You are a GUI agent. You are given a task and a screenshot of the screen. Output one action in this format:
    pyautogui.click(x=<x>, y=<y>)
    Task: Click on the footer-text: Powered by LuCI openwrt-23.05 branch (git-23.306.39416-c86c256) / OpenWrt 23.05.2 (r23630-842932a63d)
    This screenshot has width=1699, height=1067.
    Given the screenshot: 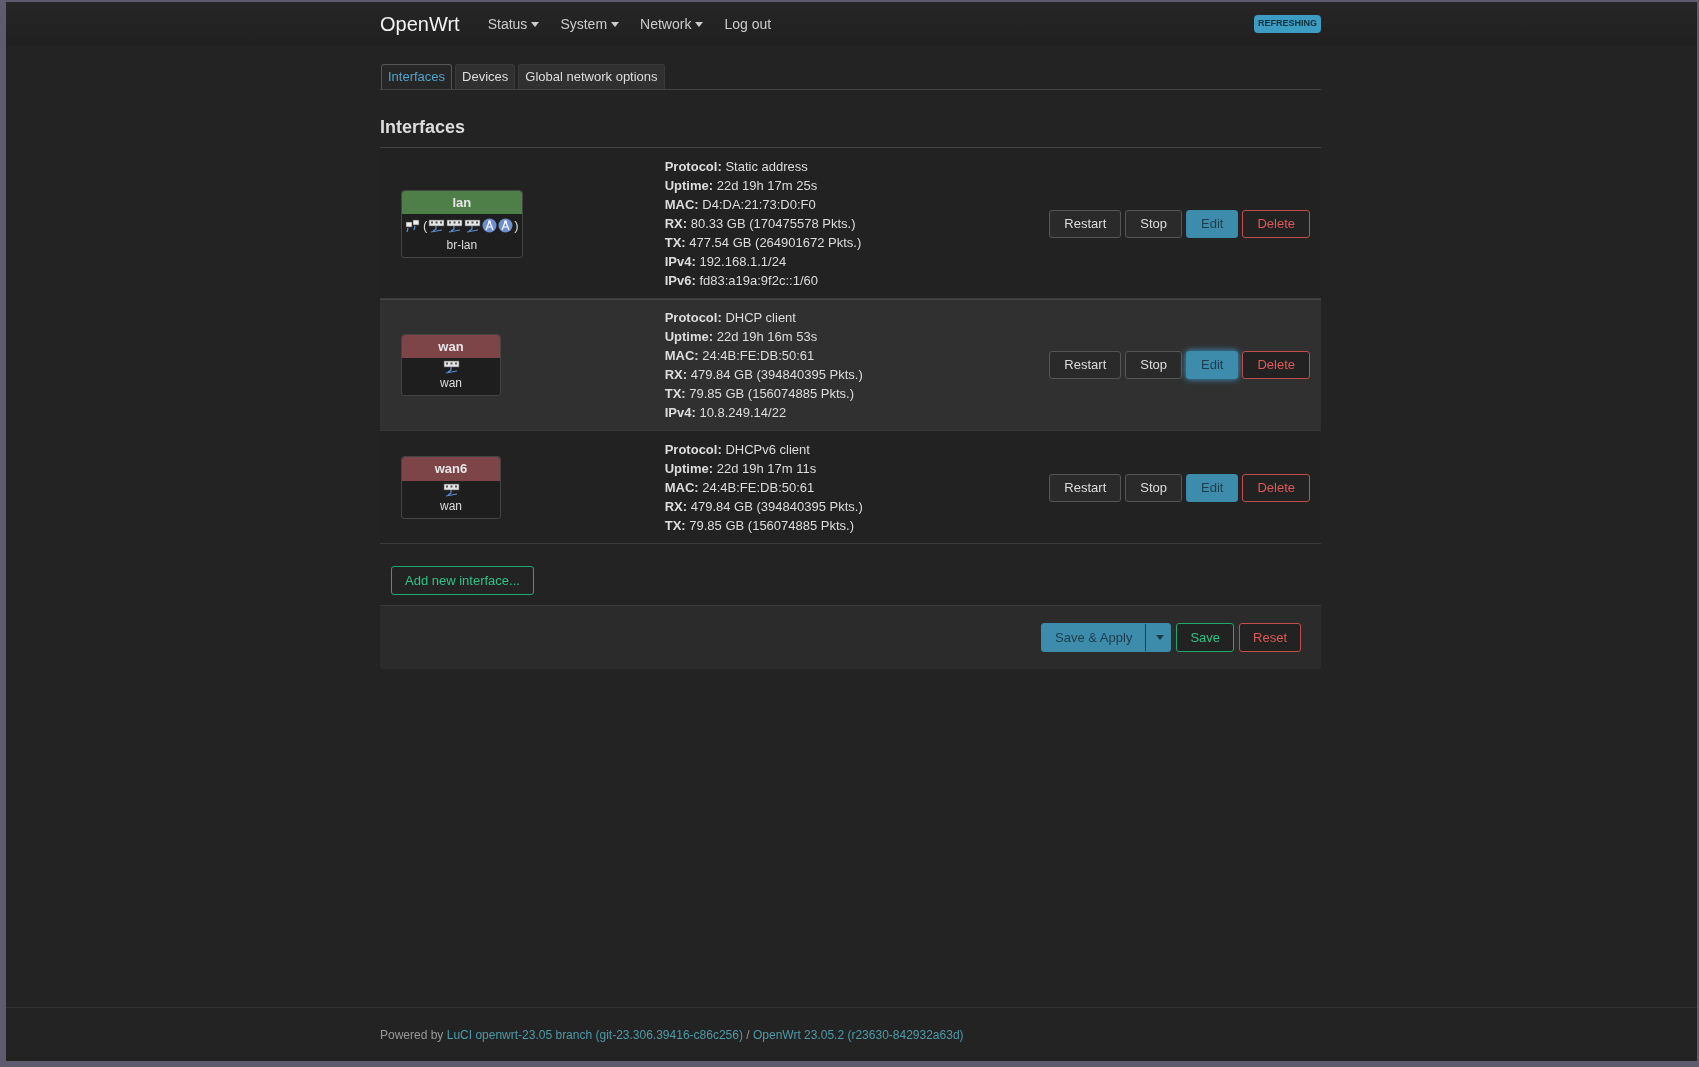 What is the action you would take?
    pyautogui.click(x=672, y=1035)
    